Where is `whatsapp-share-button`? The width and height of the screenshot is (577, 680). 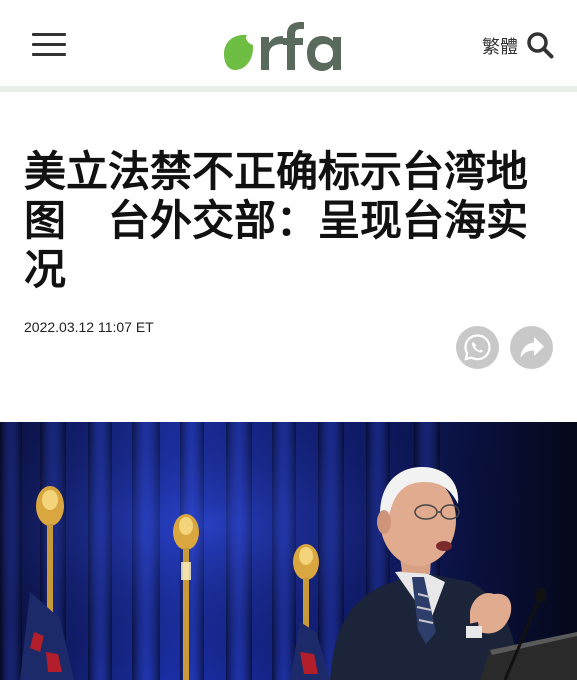 whatsapp-share-button is located at coordinates (477, 347).